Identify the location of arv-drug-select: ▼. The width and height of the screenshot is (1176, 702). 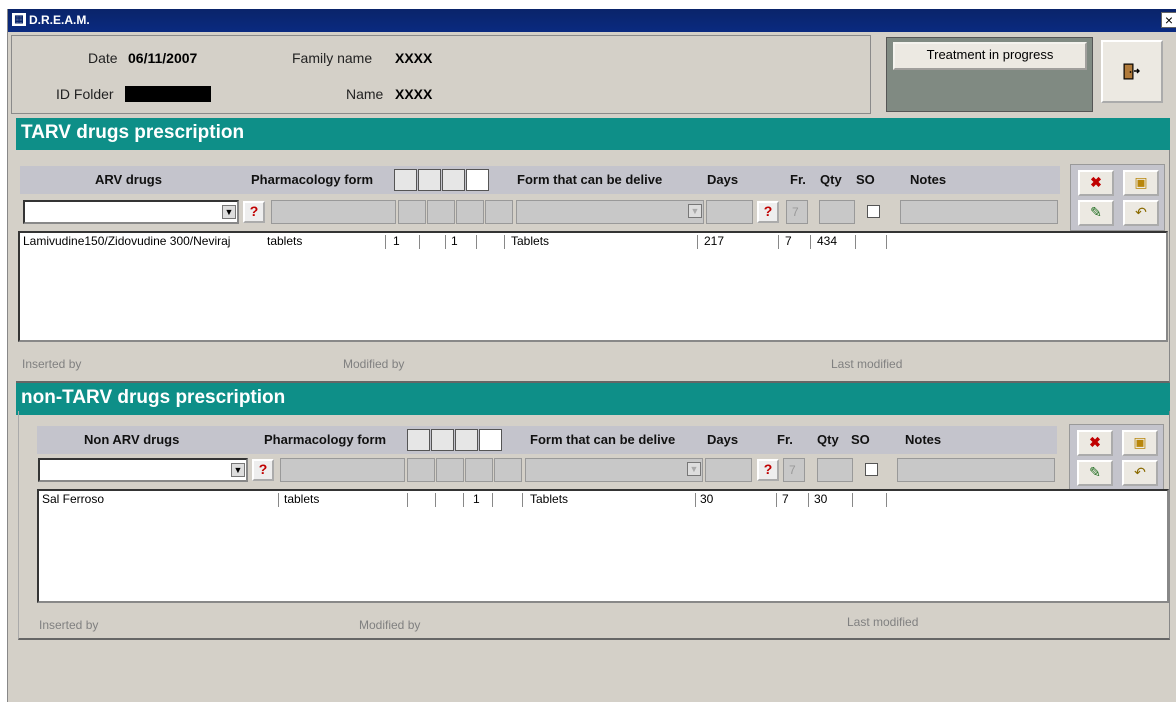
(131, 212).